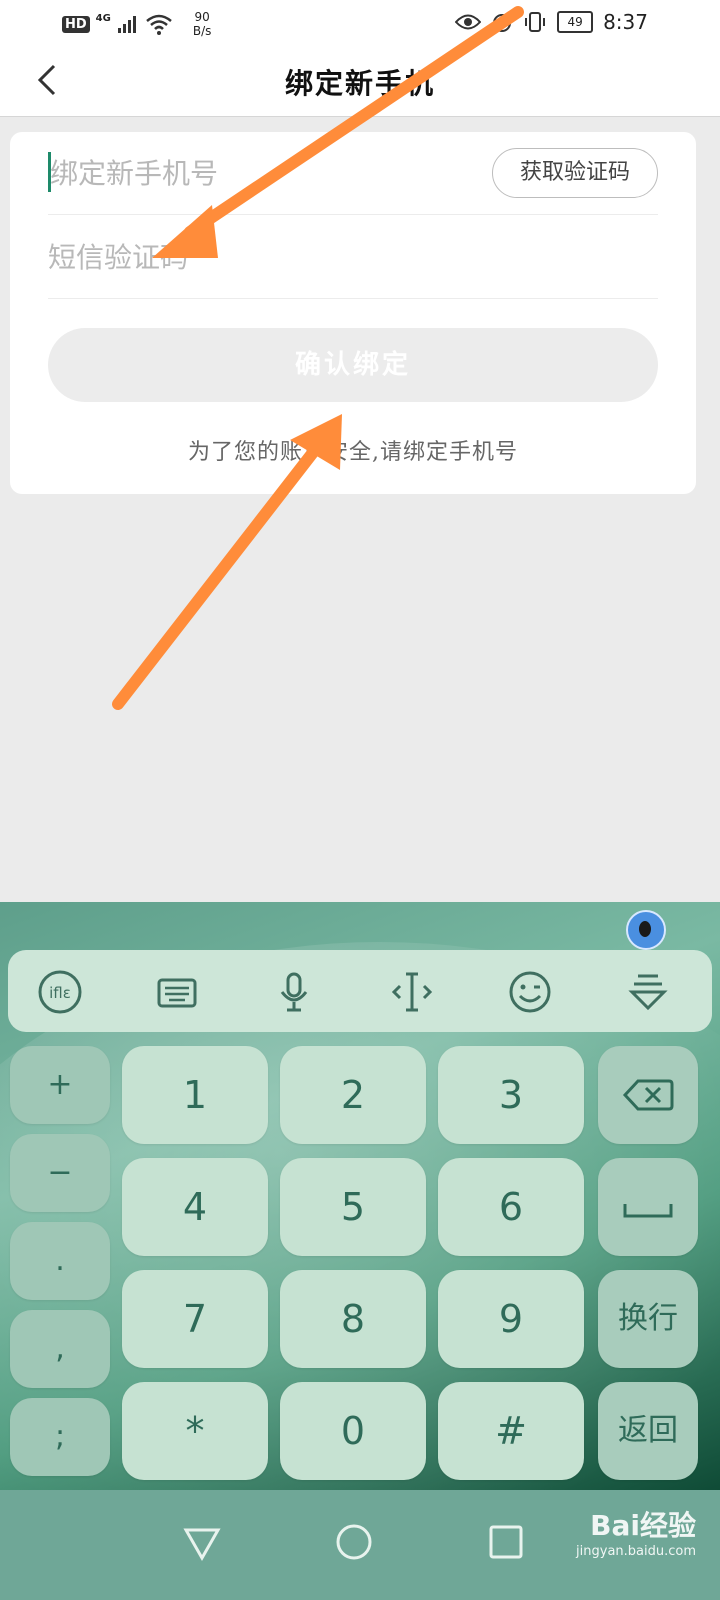  Describe the element at coordinates (294, 992) in the screenshot. I see `microphone-icon` at that location.